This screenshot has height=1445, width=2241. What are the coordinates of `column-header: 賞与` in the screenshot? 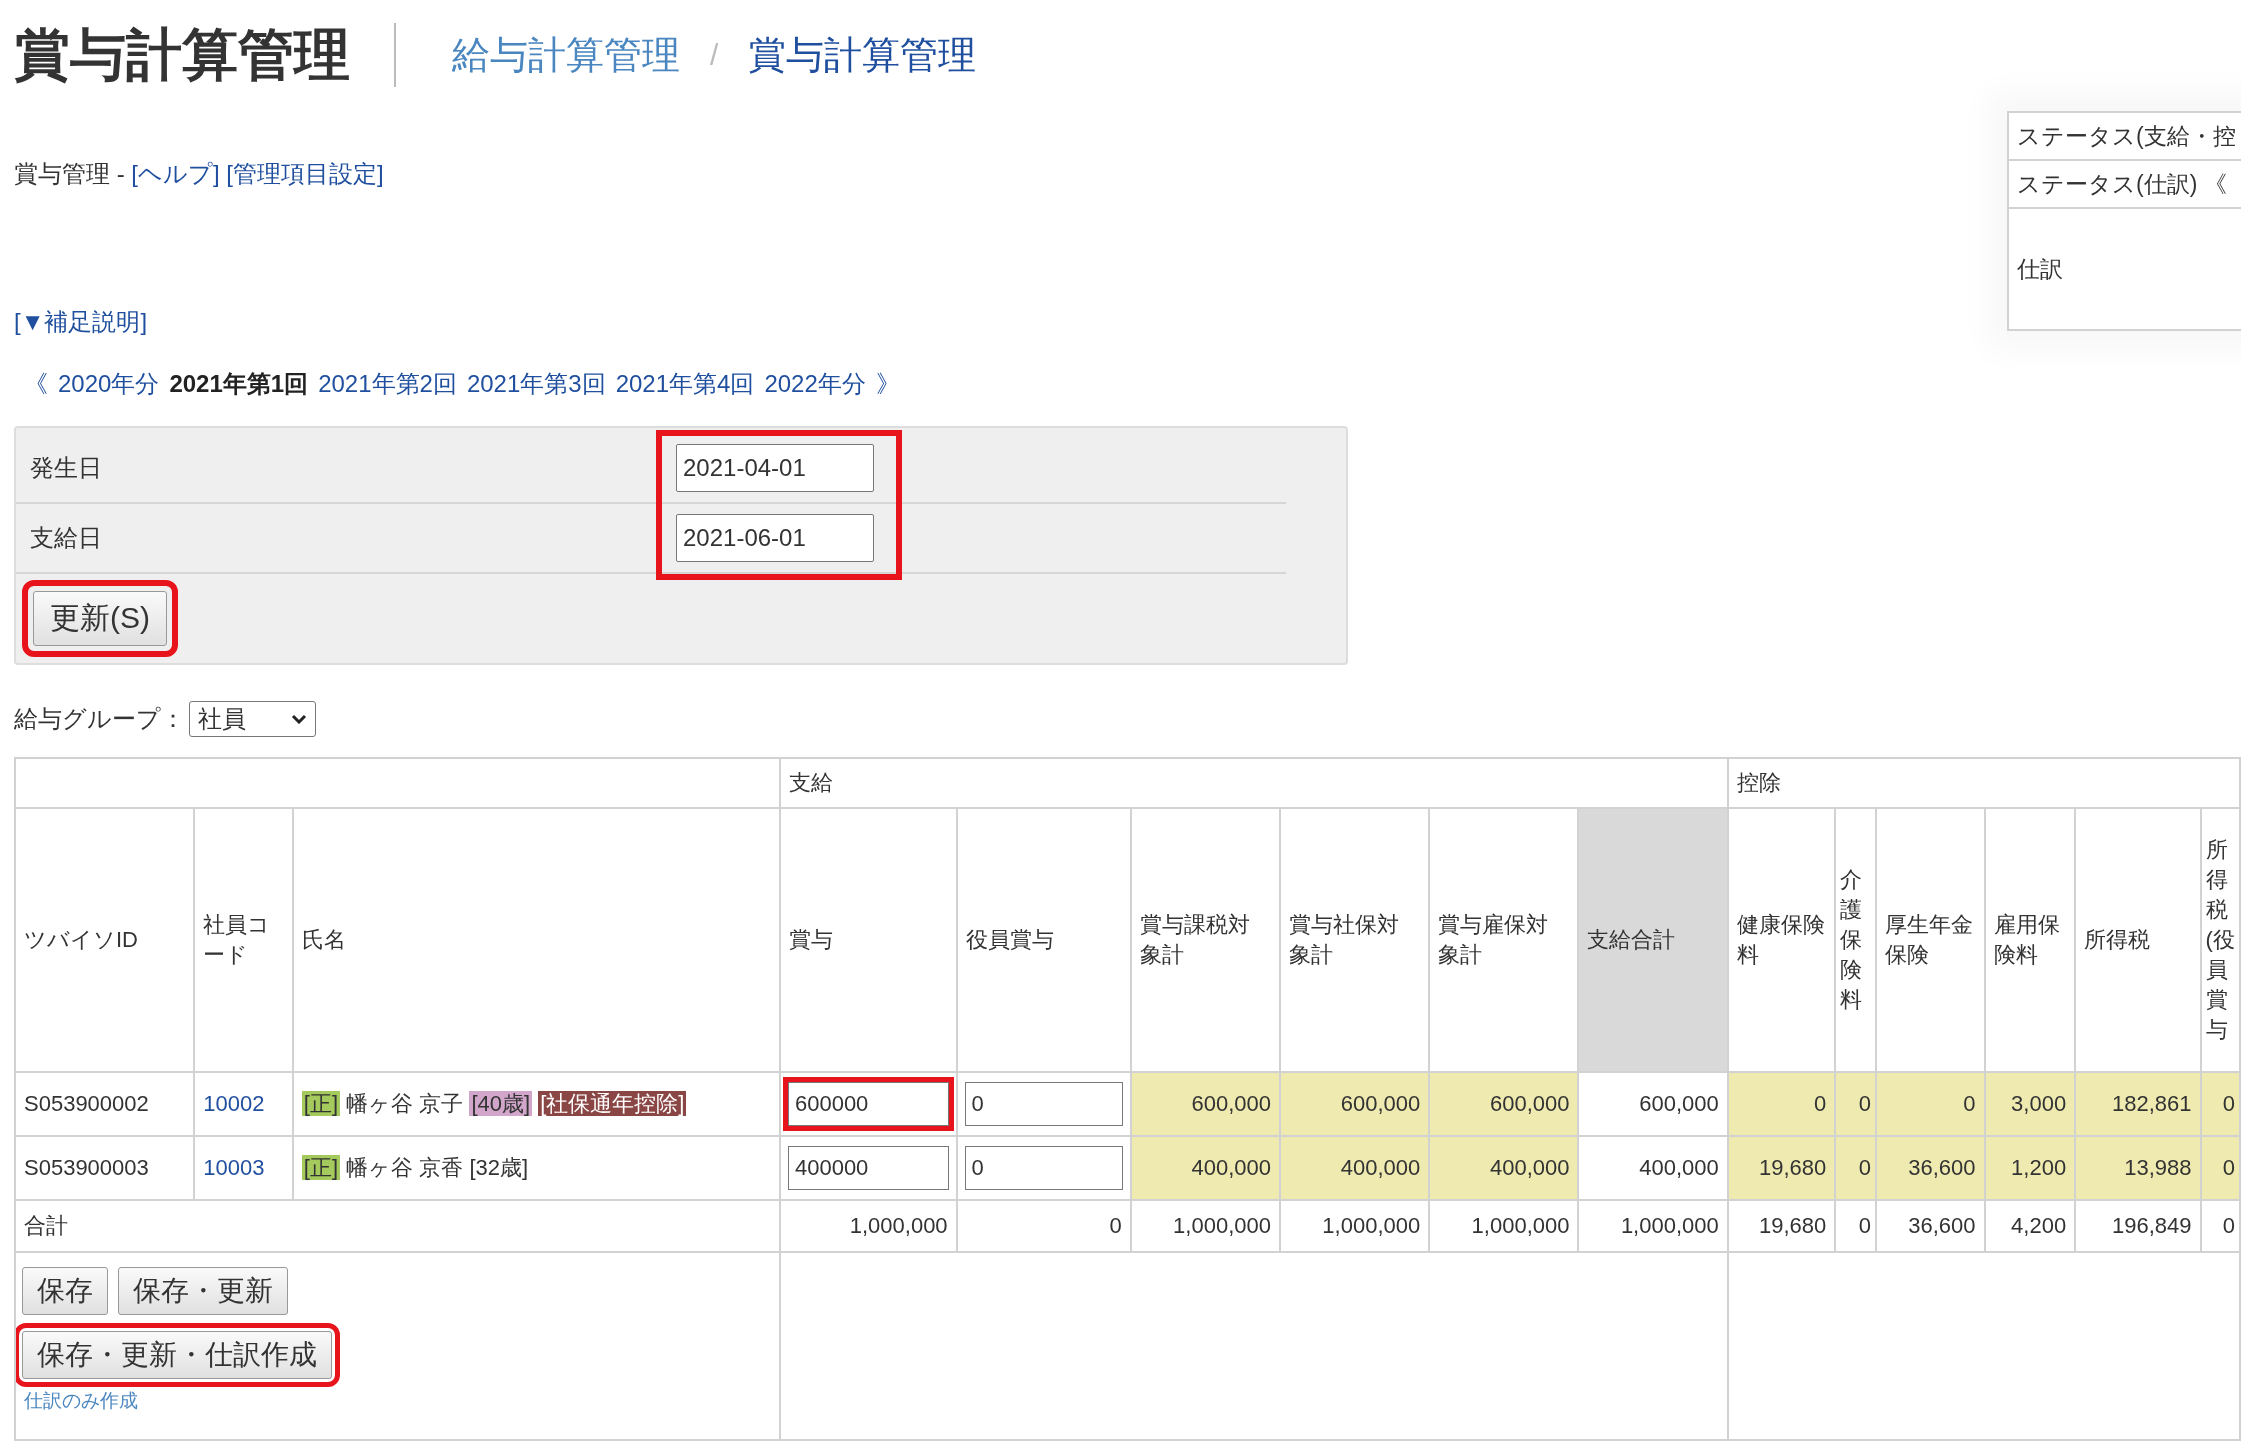 It's located at (868, 940).